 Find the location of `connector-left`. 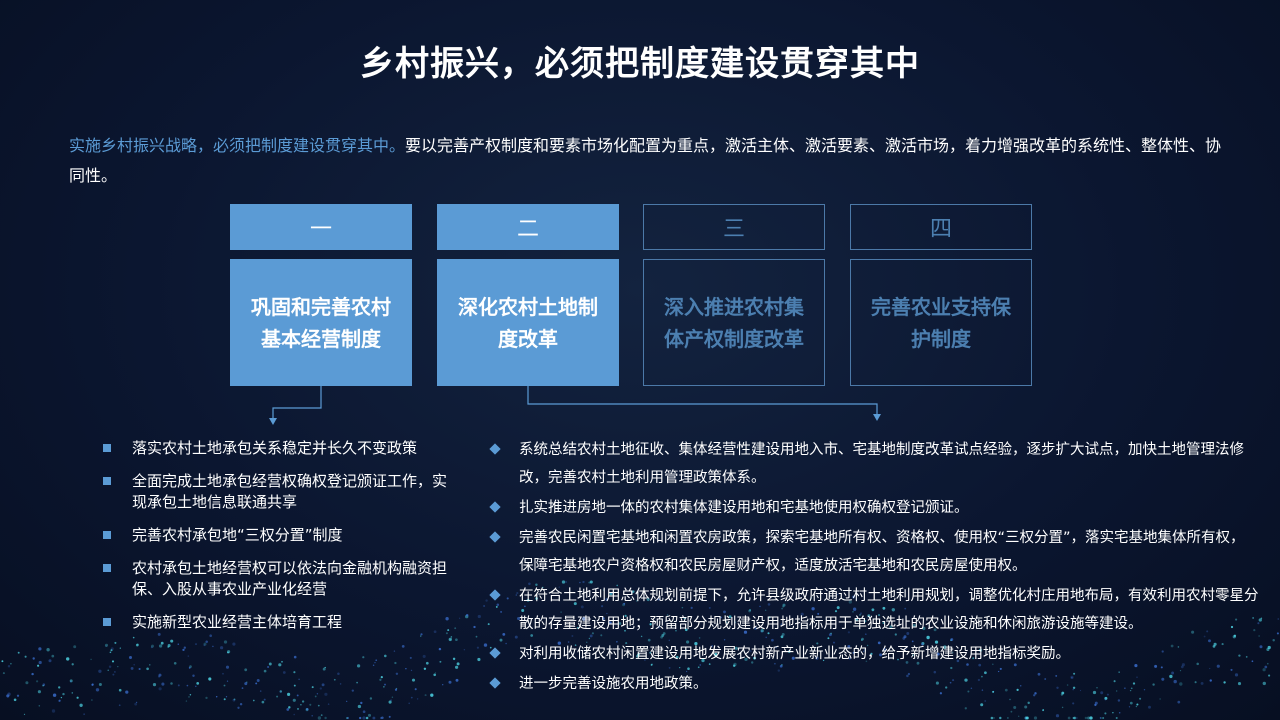

connector-left is located at coordinates (297, 403).